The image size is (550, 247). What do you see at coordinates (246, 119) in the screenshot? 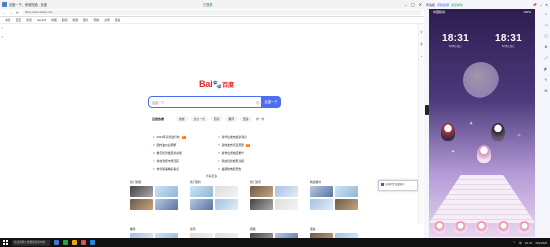
I see `chip: 更多` at bounding box center [246, 119].